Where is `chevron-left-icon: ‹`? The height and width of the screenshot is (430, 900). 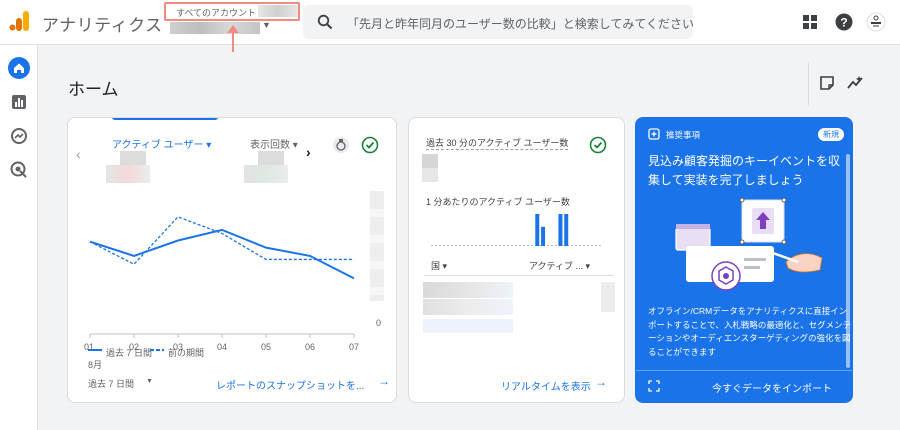 chevron-left-icon: ‹ is located at coordinates (78, 154).